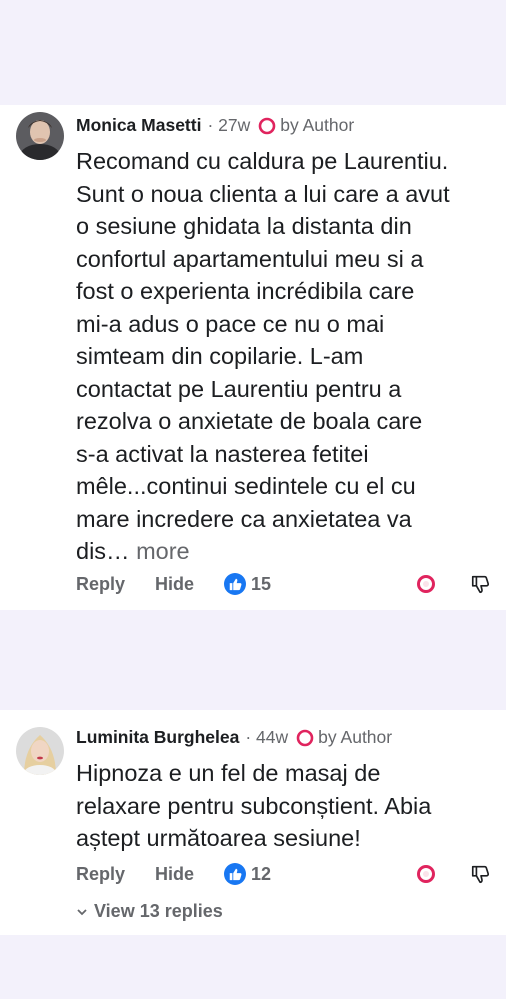  Describe the element at coordinates (163, 551) in the screenshot. I see `see-more-link: more` at that location.